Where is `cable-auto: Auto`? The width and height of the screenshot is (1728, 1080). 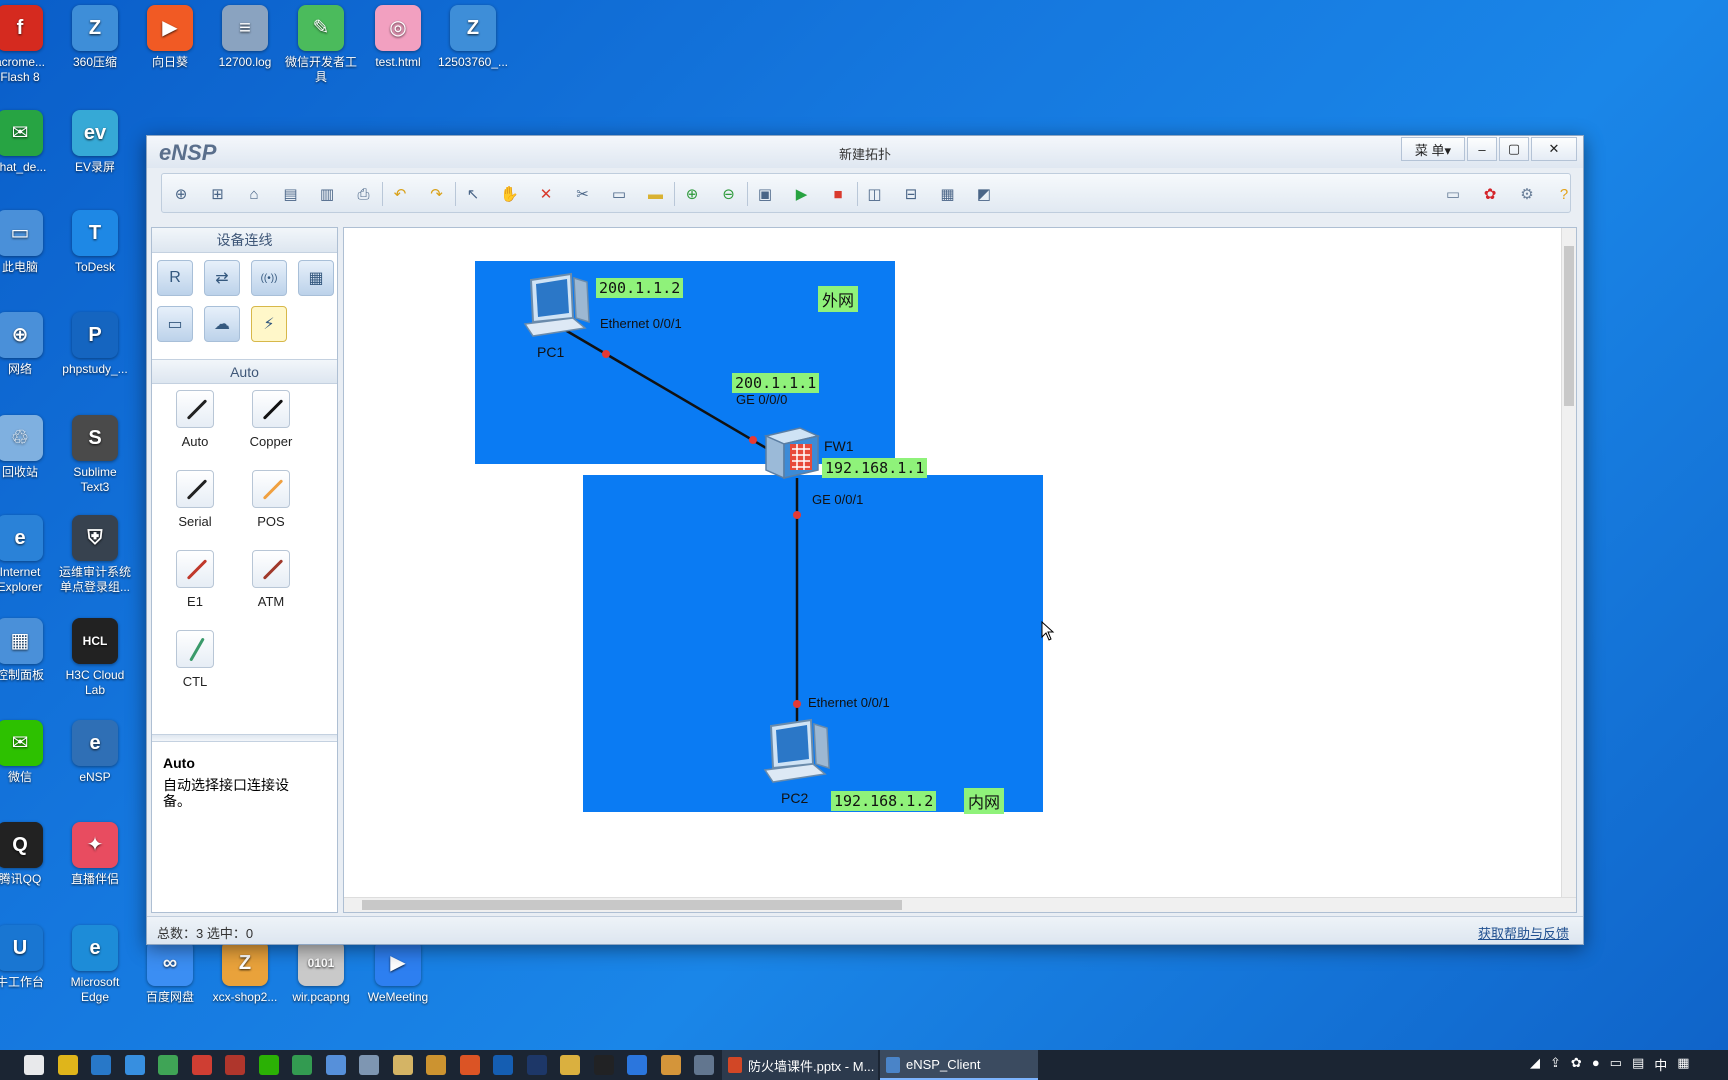 cable-auto: Auto is located at coordinates (195, 419).